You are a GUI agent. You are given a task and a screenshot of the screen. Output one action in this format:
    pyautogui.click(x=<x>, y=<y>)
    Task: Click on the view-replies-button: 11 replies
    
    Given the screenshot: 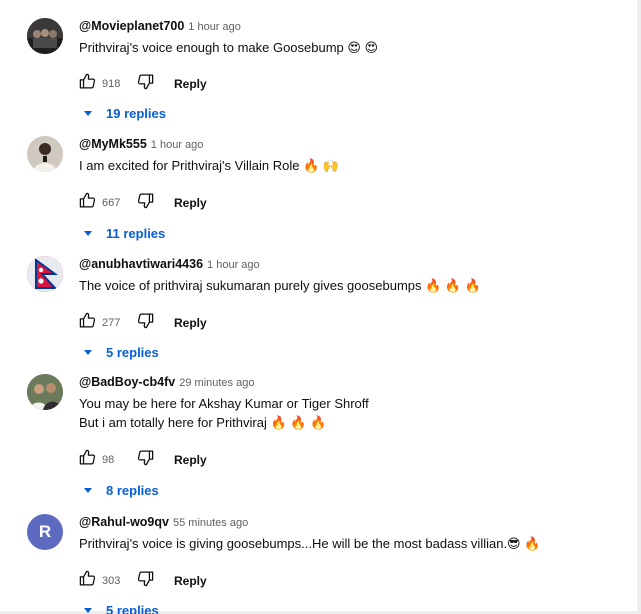 What is the action you would take?
    pyautogui.click(x=124, y=233)
    